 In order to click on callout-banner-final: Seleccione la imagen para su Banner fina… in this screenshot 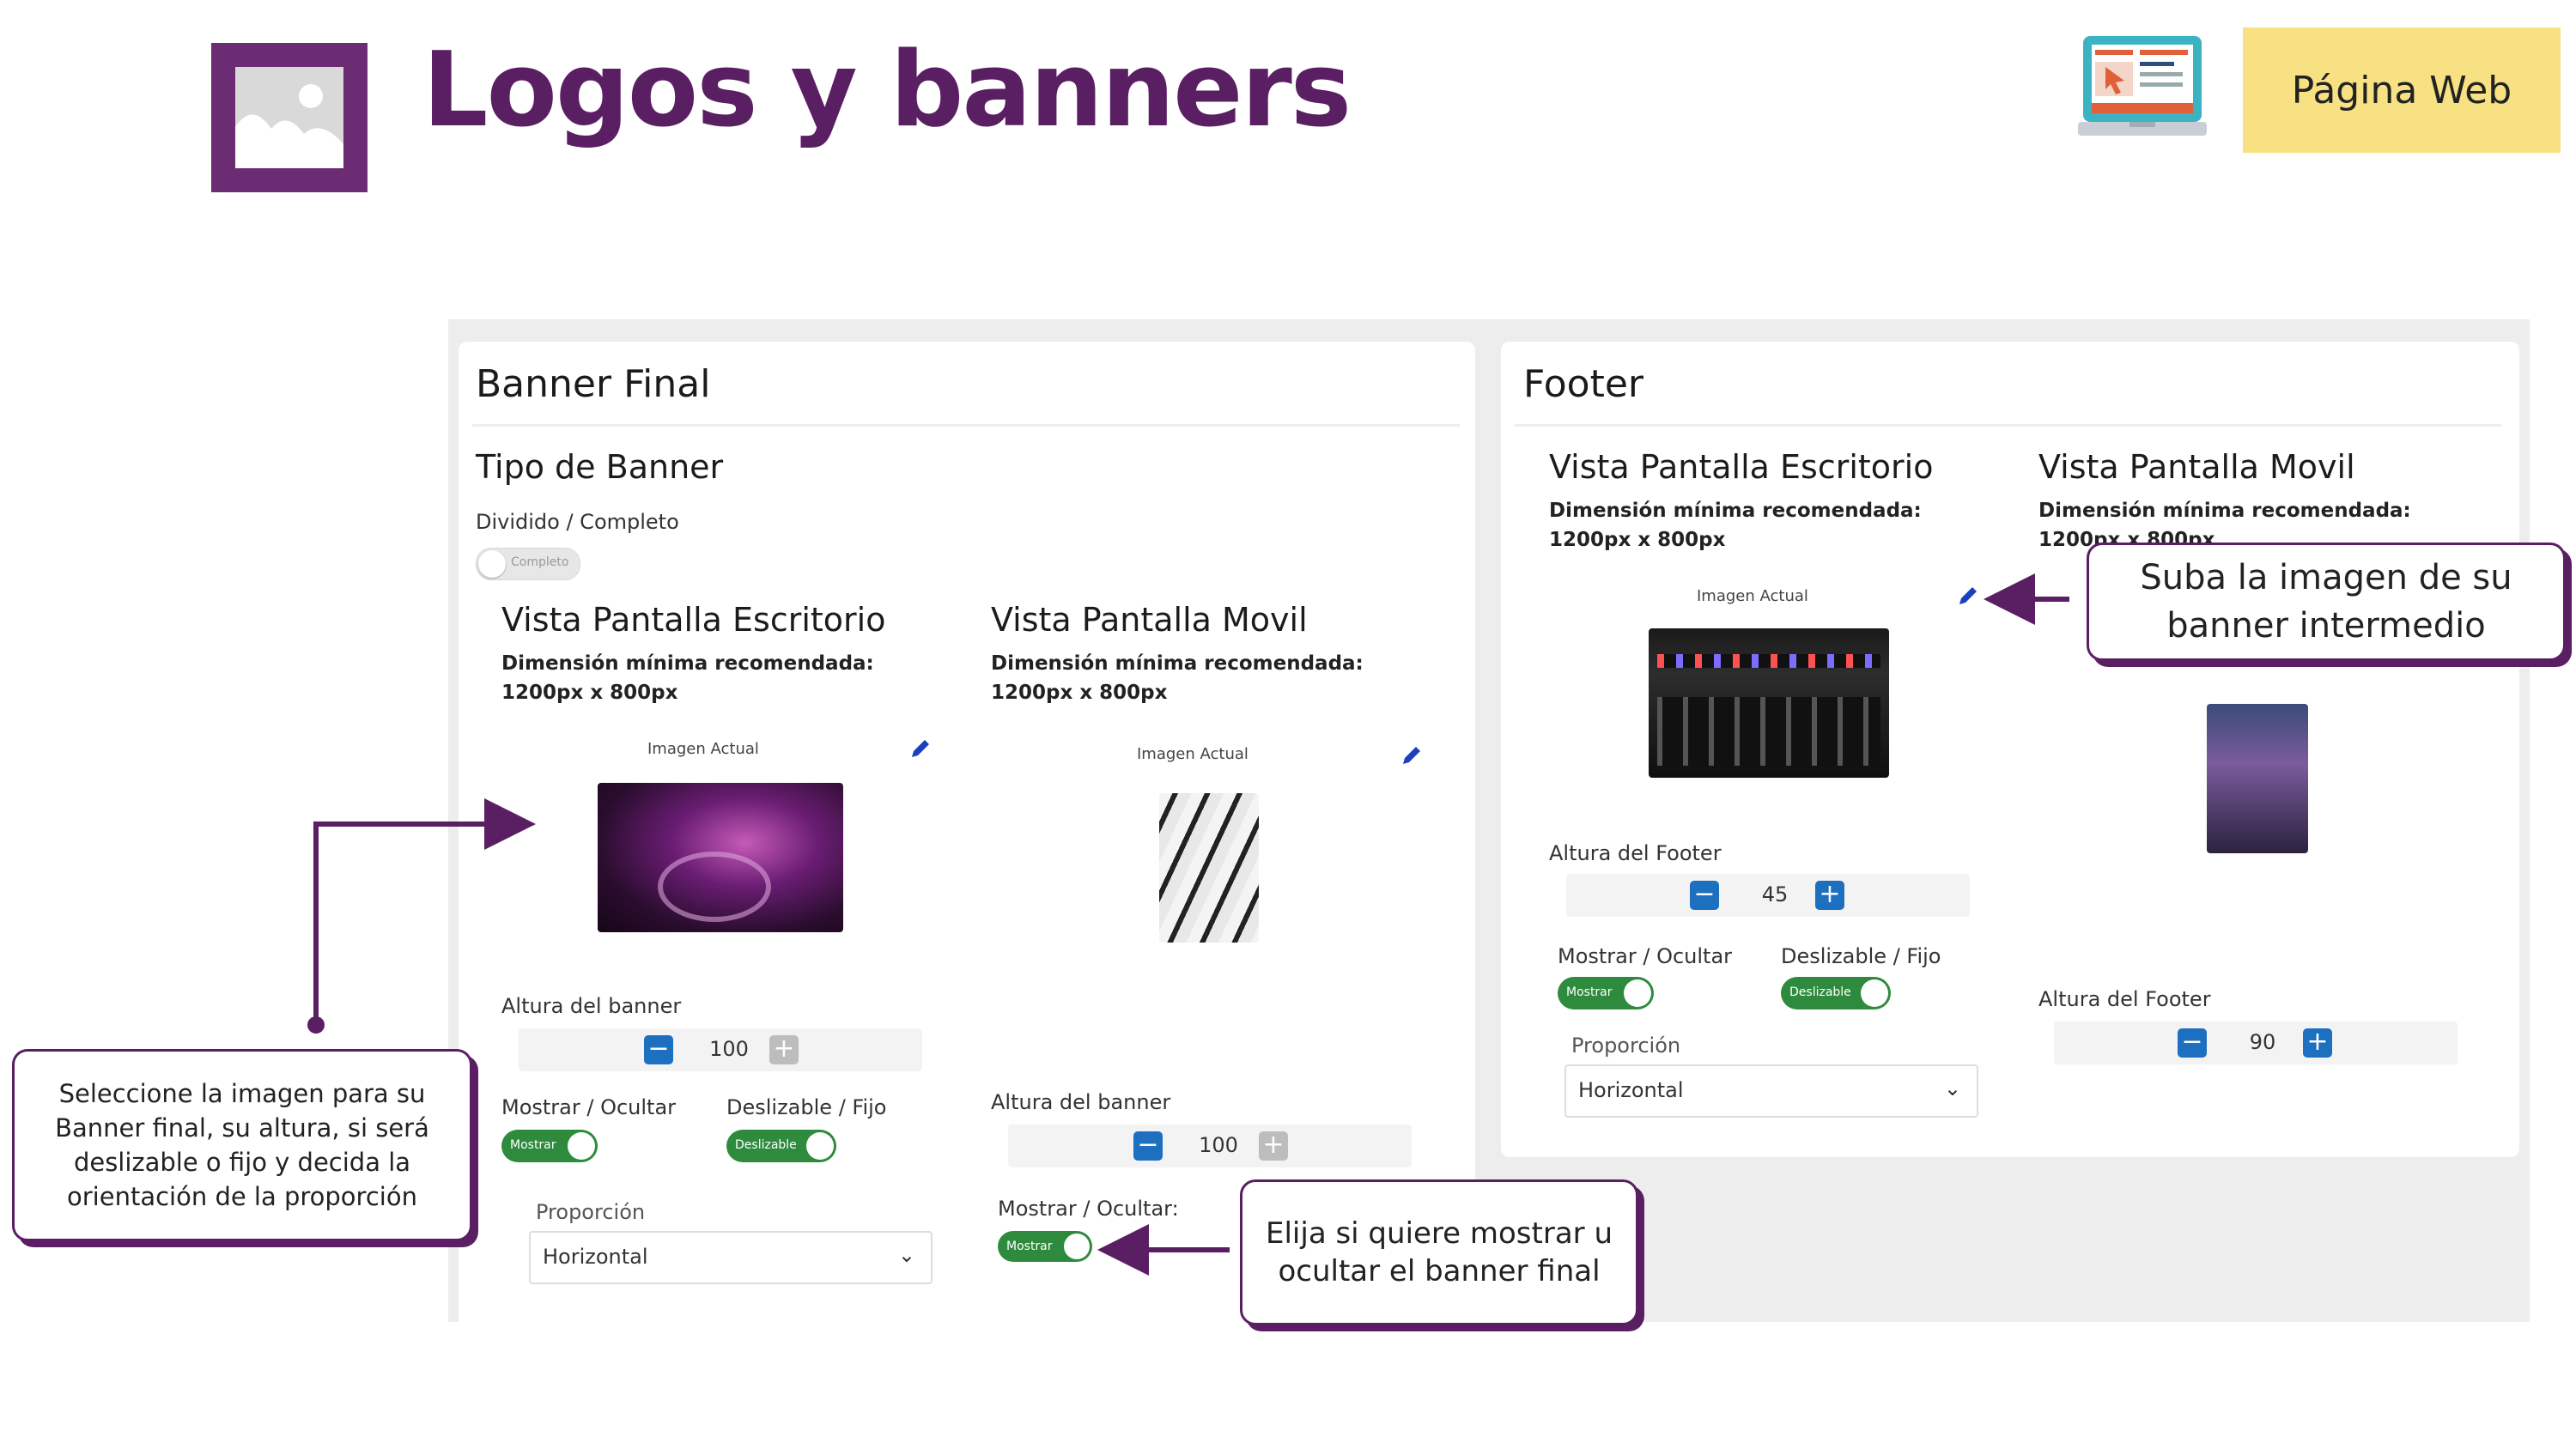, I will do `click(242, 1145)`.